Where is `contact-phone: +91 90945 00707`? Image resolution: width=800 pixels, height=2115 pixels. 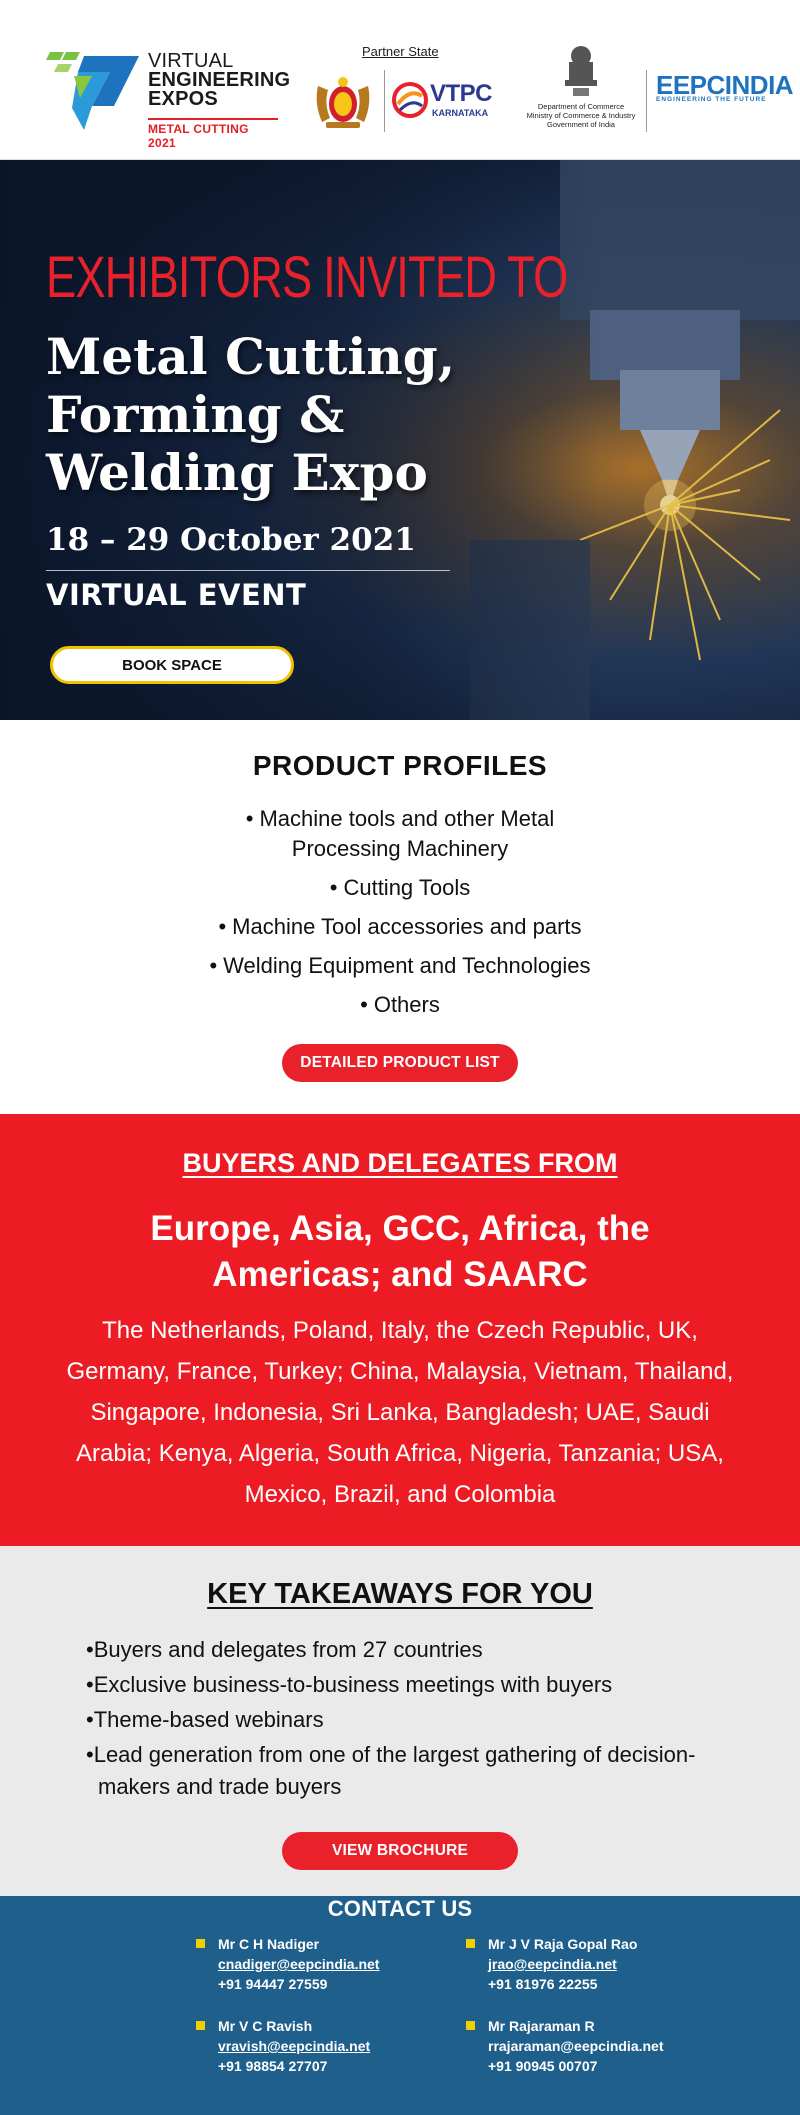
contact-phone: +91 90945 00707 is located at coordinates (543, 2066).